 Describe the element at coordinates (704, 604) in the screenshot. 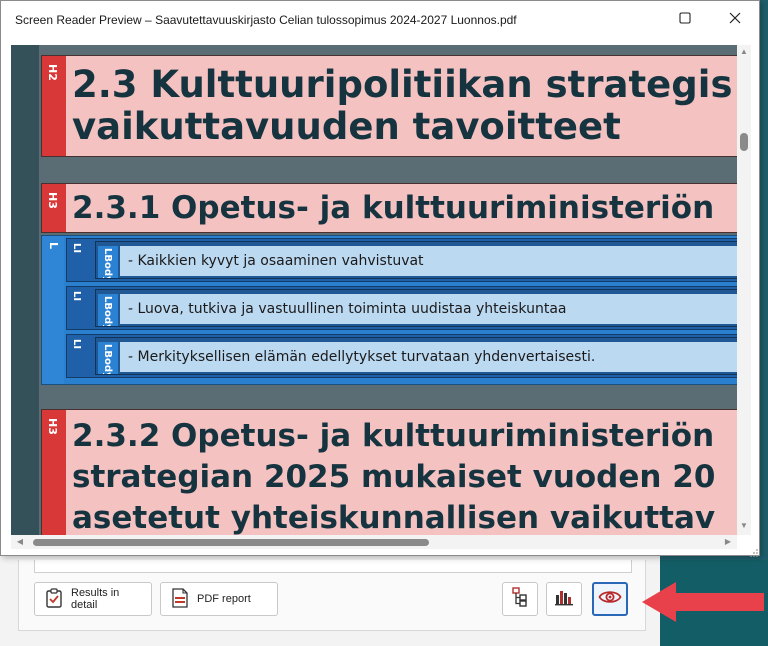

I see `annotation-arrow` at that location.